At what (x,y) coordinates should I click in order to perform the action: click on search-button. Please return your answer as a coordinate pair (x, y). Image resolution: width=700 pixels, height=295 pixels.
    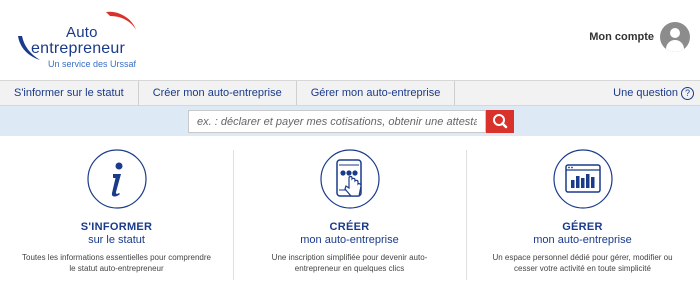
    Looking at the image, I should click on (500, 121).